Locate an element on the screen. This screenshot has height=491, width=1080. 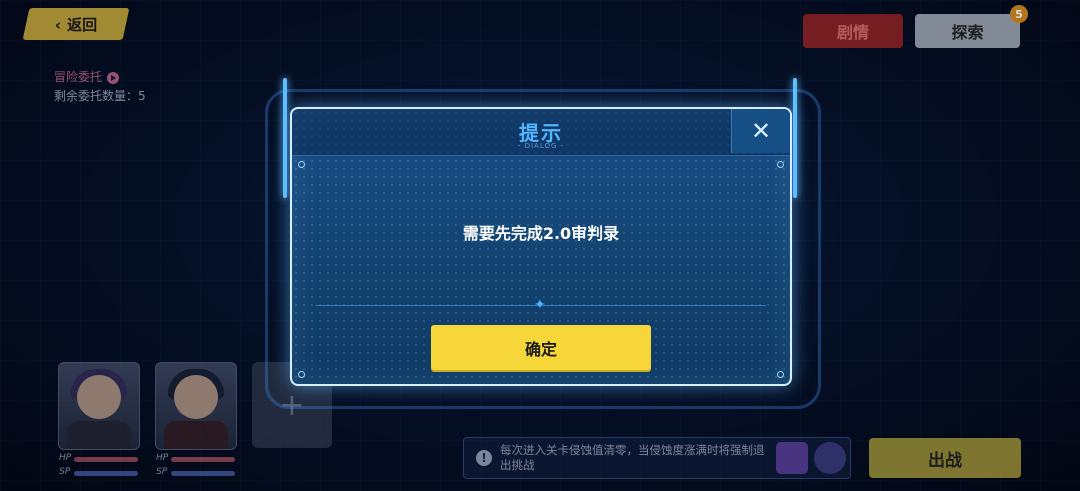
play-icon is located at coordinates (113, 77).